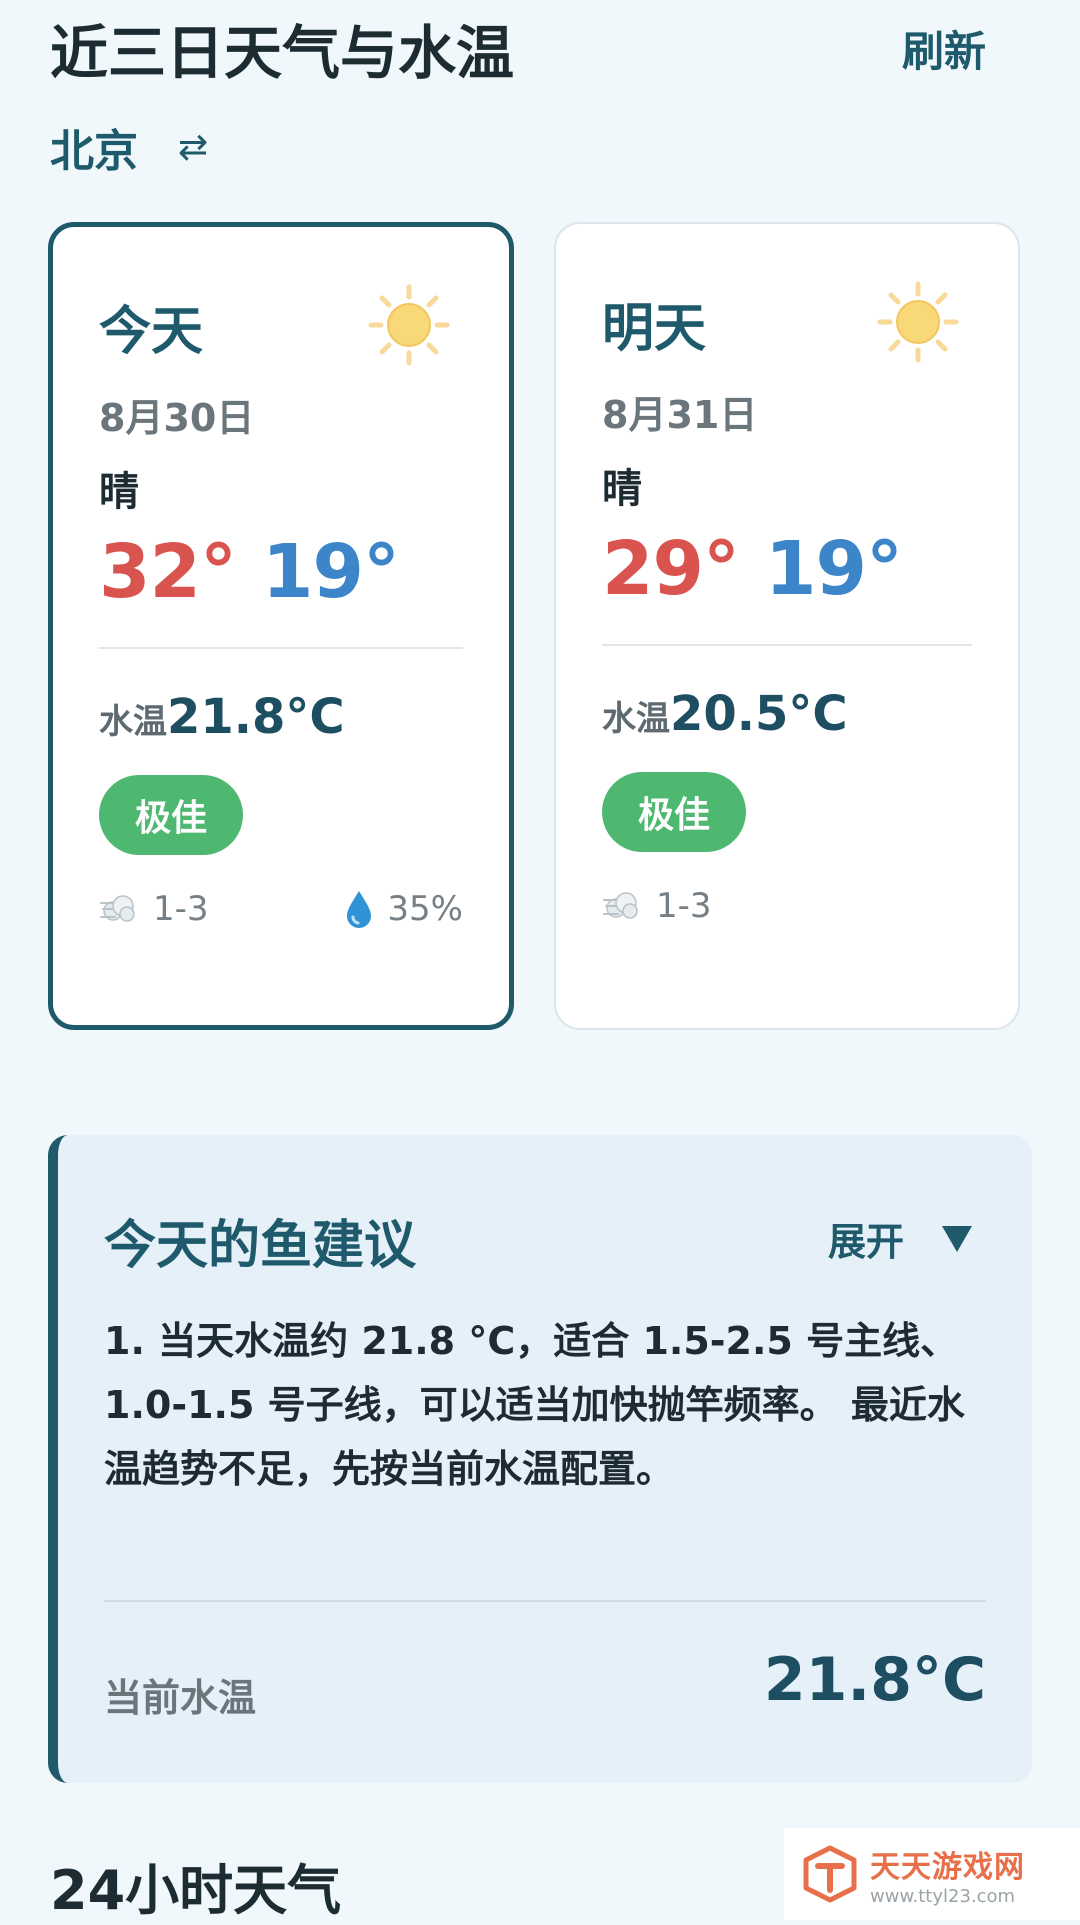 The height and width of the screenshot is (1925, 1080). What do you see at coordinates (193, 147) in the screenshot?
I see `swap-arrows-icon: ⇄` at bounding box center [193, 147].